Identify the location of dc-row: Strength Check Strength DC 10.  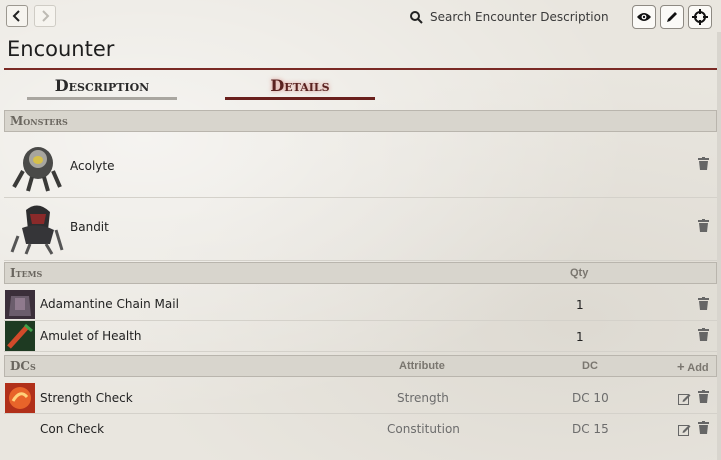
(360, 398).